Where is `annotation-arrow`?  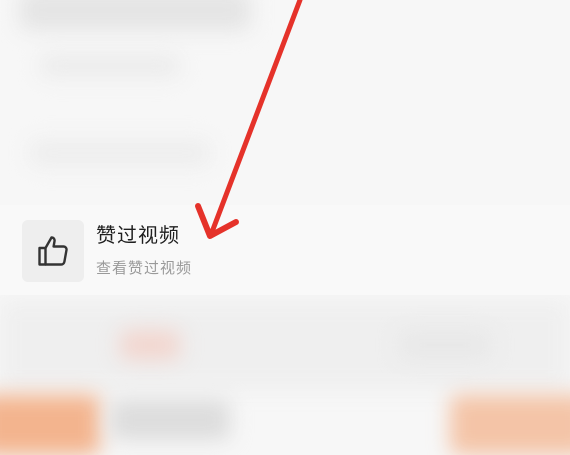 annotation-arrow is located at coordinates (249, 119).